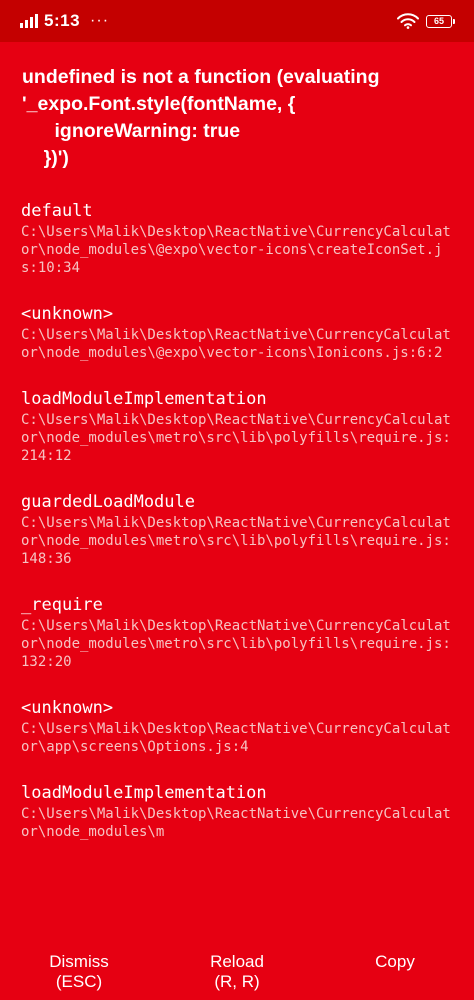 The width and height of the screenshot is (474, 1000). I want to click on status-time: 5:13, so click(62, 20).